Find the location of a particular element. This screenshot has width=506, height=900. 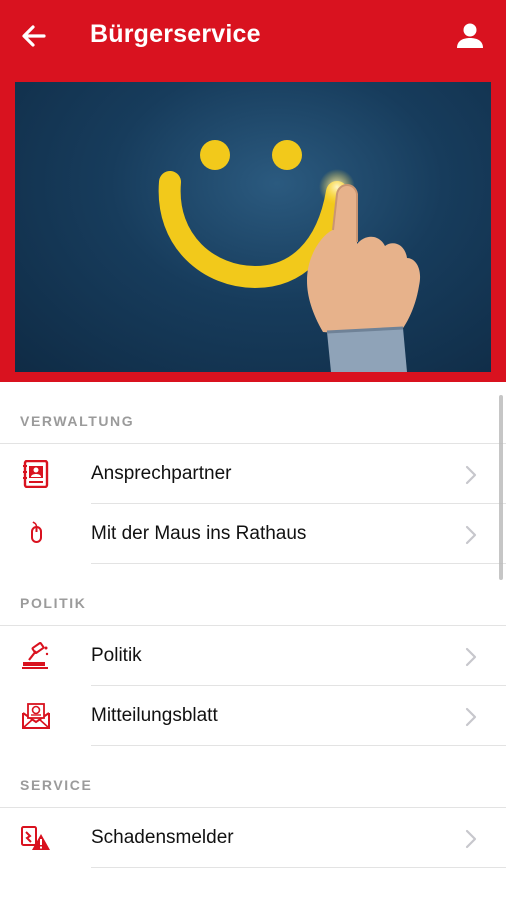

mouse-icon is located at coordinates (36, 532).